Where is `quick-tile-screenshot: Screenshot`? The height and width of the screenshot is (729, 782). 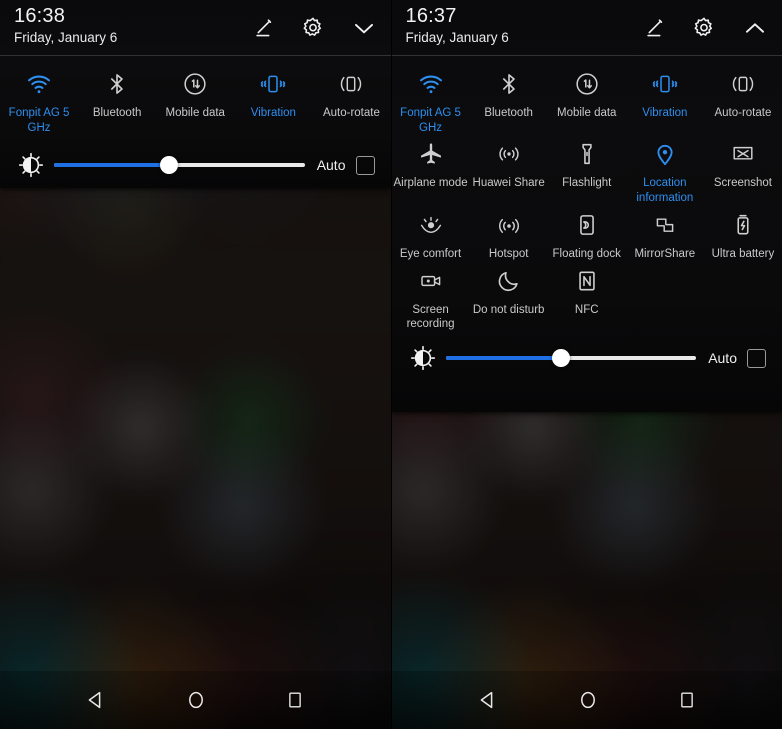 quick-tile-screenshot: Screenshot is located at coordinates (743, 170).